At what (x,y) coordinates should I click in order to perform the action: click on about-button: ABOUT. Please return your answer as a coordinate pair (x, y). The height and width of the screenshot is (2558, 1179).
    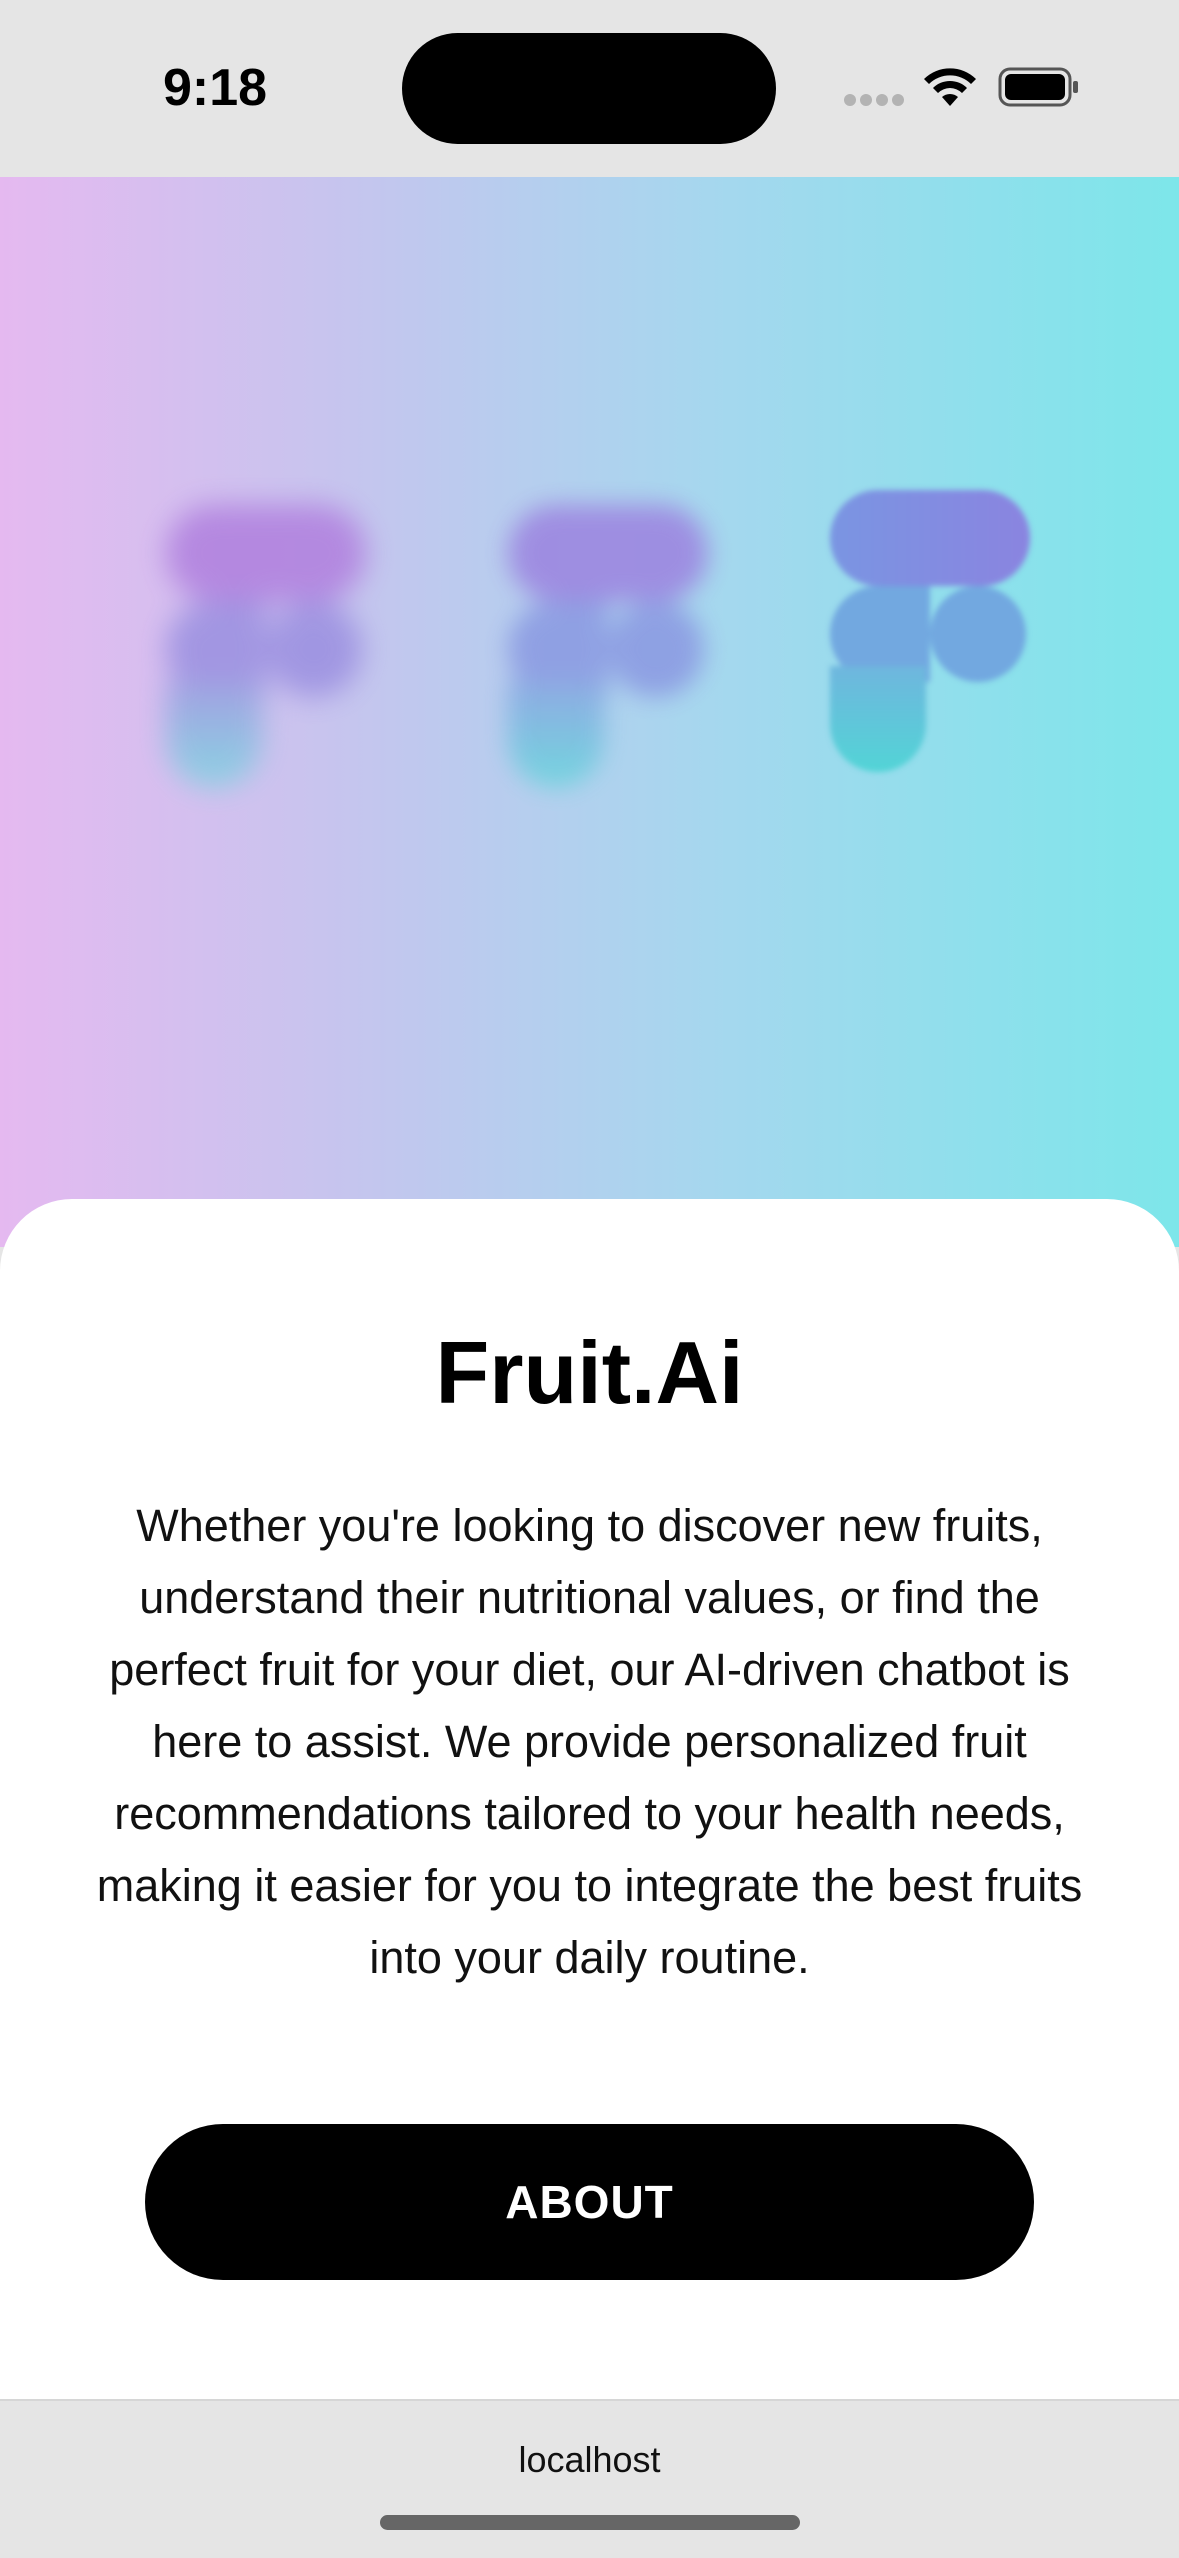
    Looking at the image, I should click on (589, 2202).